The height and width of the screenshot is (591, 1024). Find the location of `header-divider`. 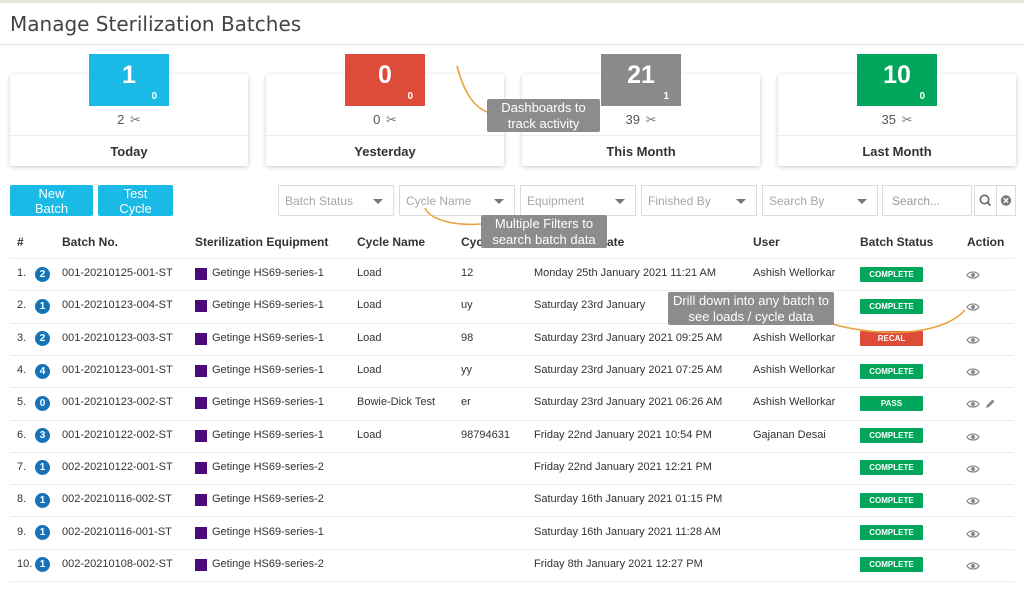

header-divider is located at coordinates (512, 258).